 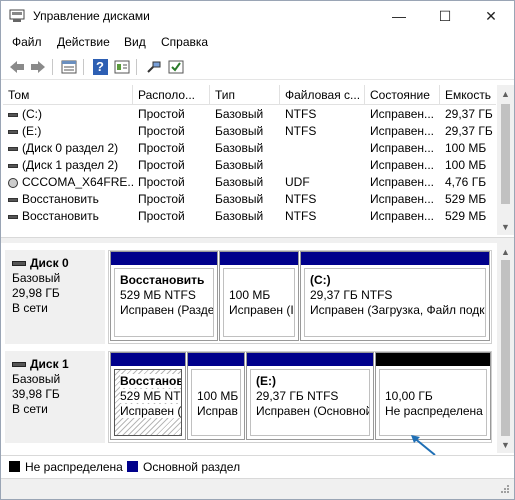 What do you see at coordinates (322, 148) in the screenshot?
I see `cell-fs` at bounding box center [322, 148].